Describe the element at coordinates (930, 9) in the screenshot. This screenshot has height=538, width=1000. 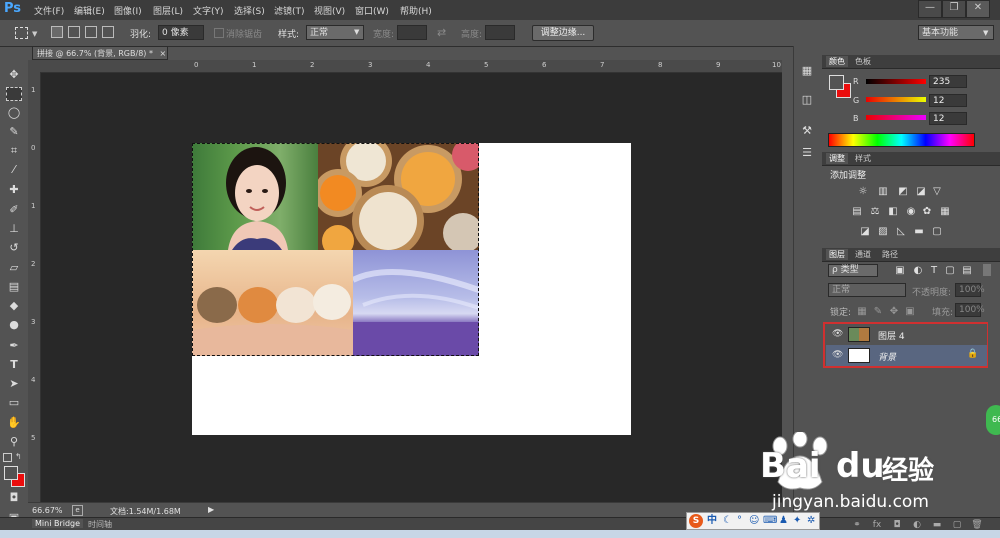
I see `minimize-button: —` at that location.